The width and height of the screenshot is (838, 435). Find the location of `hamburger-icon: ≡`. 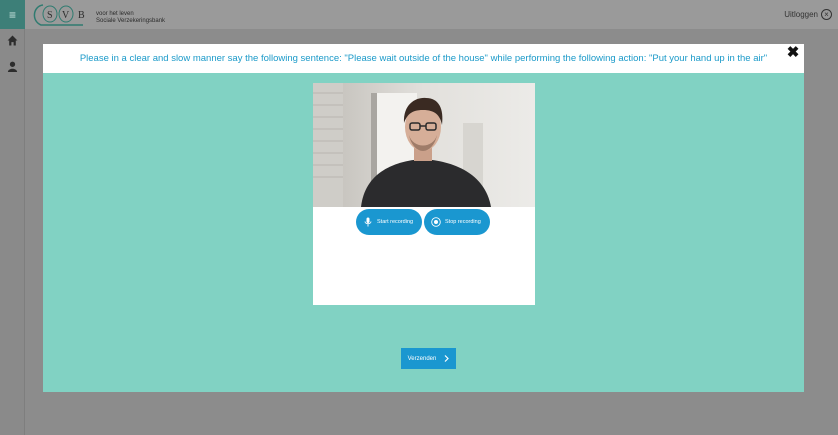

hamburger-icon: ≡ is located at coordinates (12, 14).